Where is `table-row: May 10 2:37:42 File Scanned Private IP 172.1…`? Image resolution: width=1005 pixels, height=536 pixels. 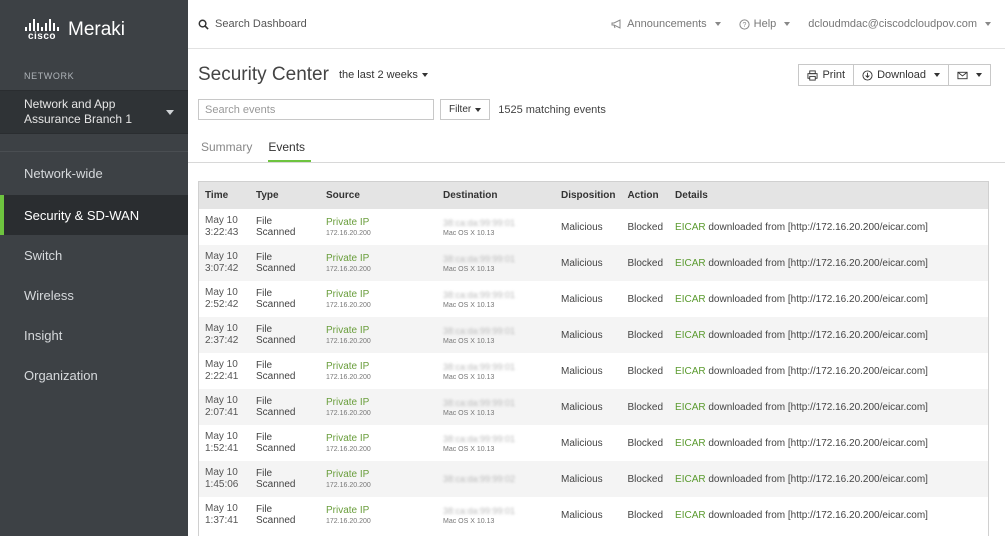
table-row: May 10 2:37:42 File Scanned Private IP 172.1… is located at coordinates (593, 335).